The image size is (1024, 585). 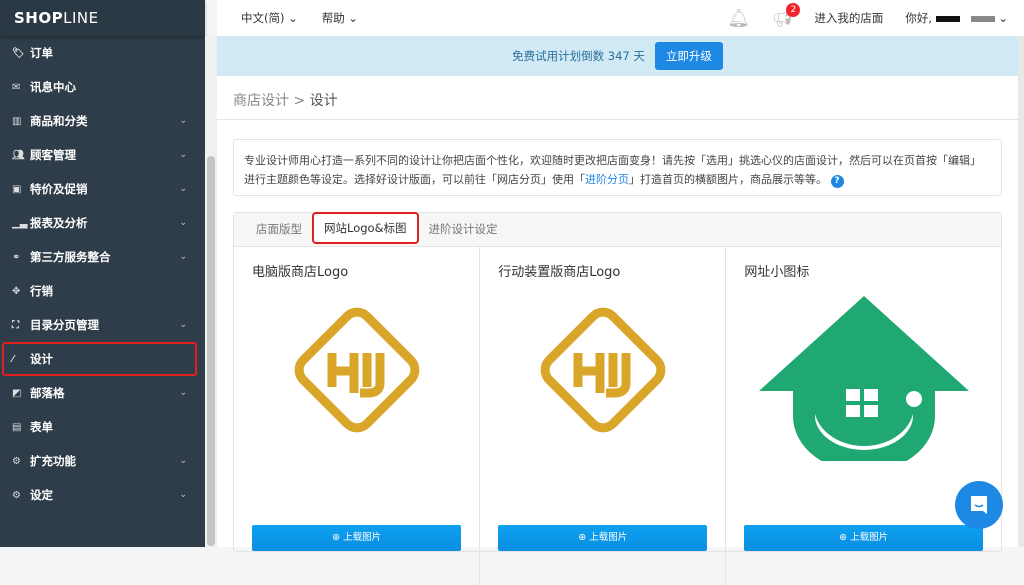 I want to click on megaphone-icon: 📢︎ 2, so click(x=786, y=15).